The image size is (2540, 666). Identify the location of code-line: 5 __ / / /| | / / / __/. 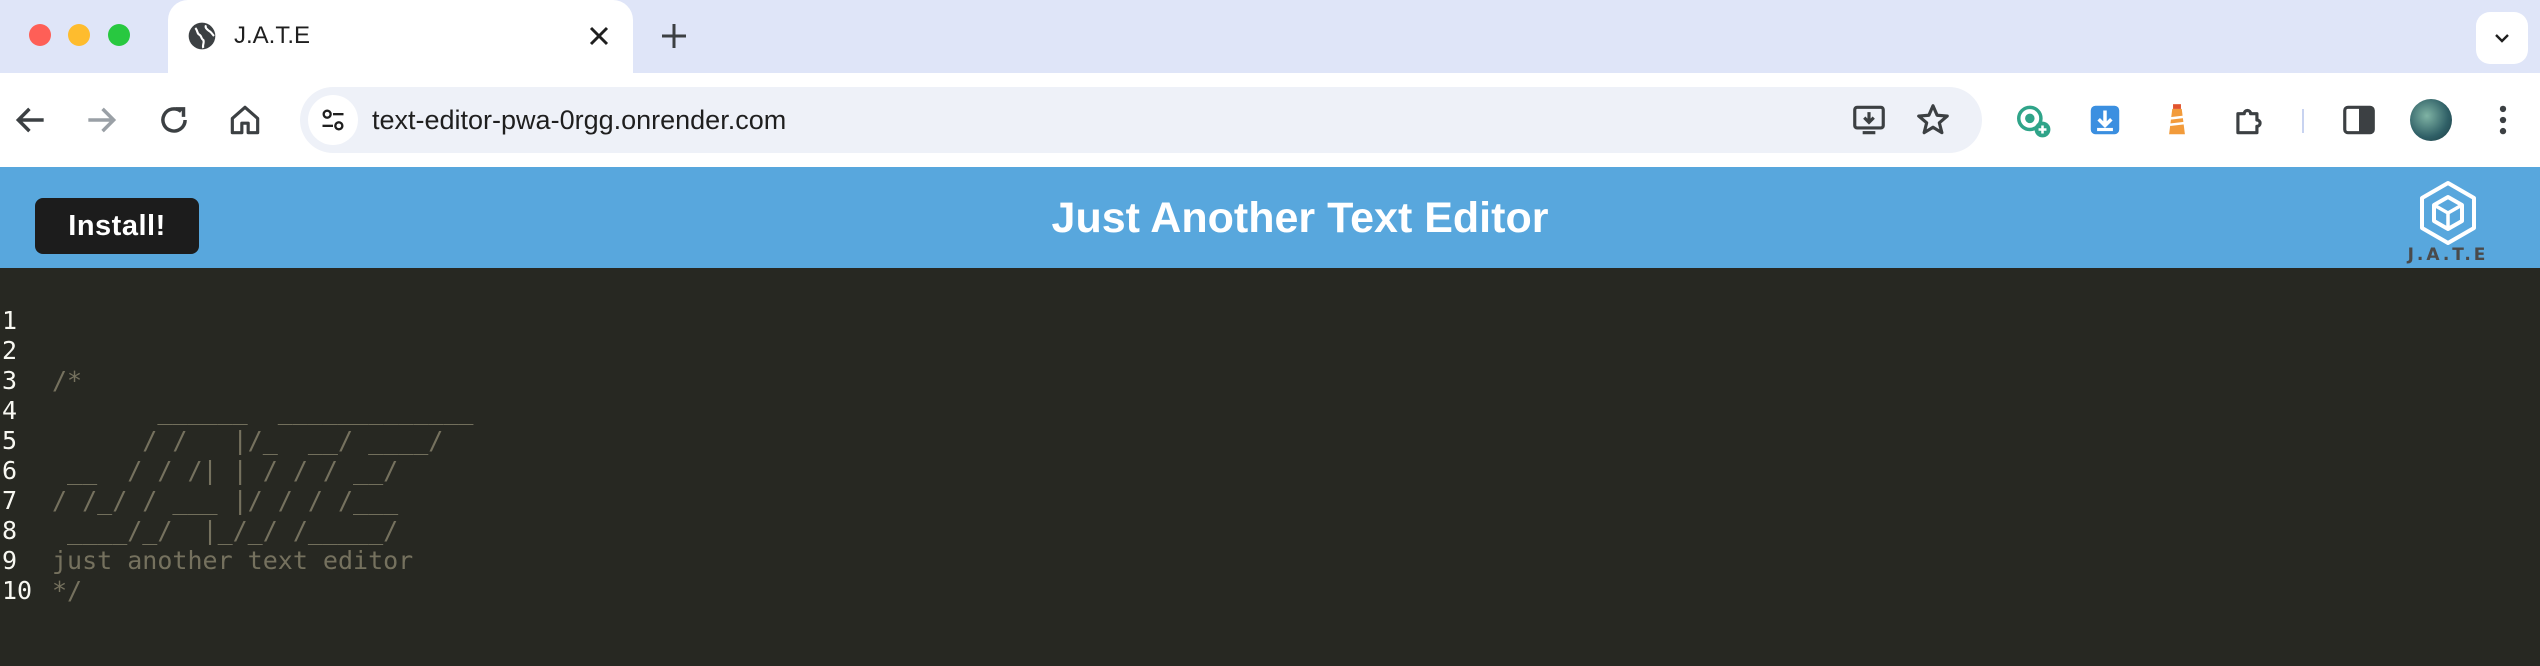
(1270, 440).